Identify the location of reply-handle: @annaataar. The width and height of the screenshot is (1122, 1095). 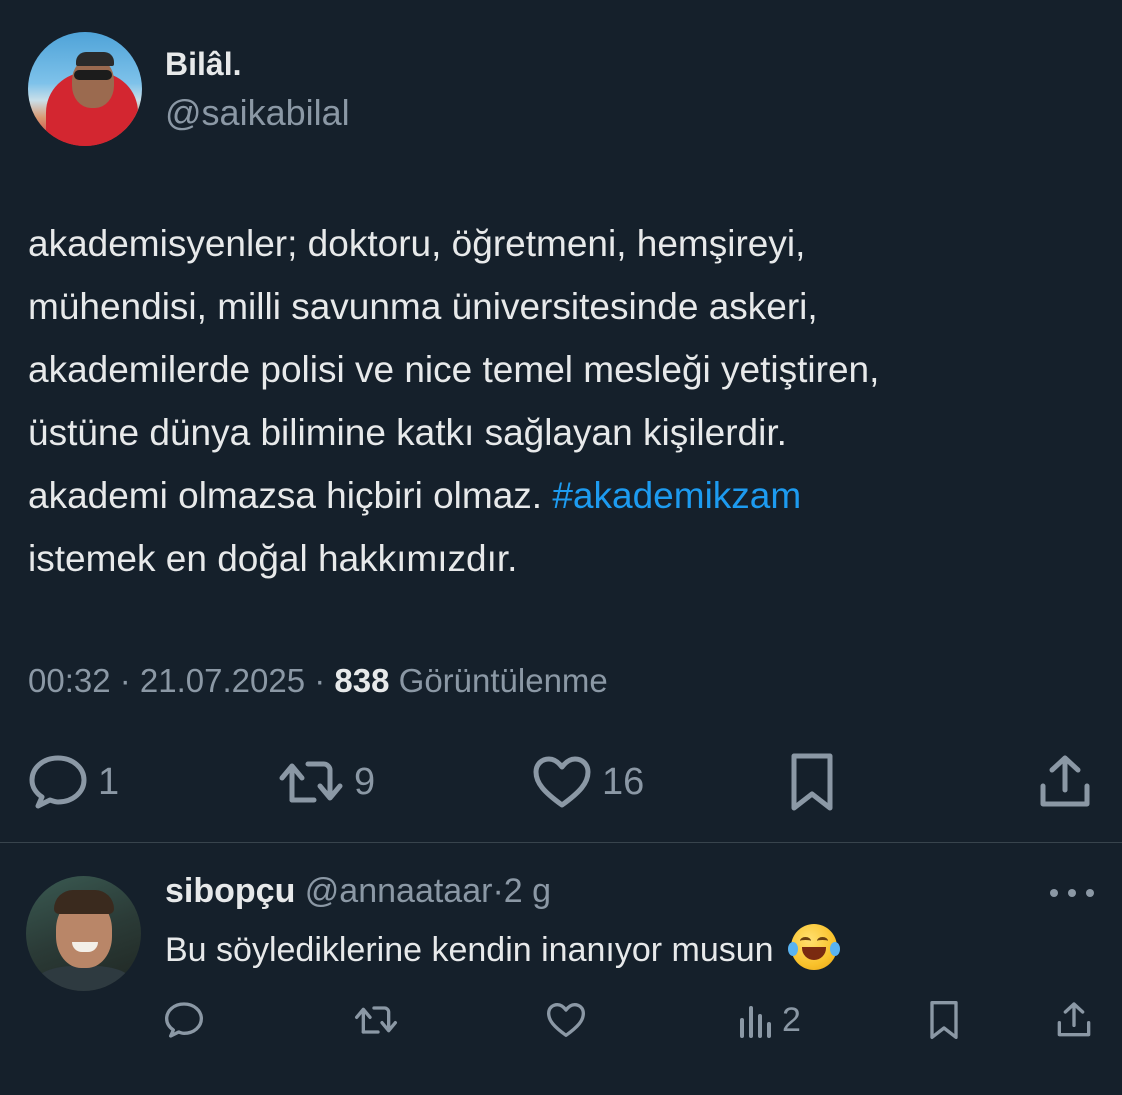
(399, 891).